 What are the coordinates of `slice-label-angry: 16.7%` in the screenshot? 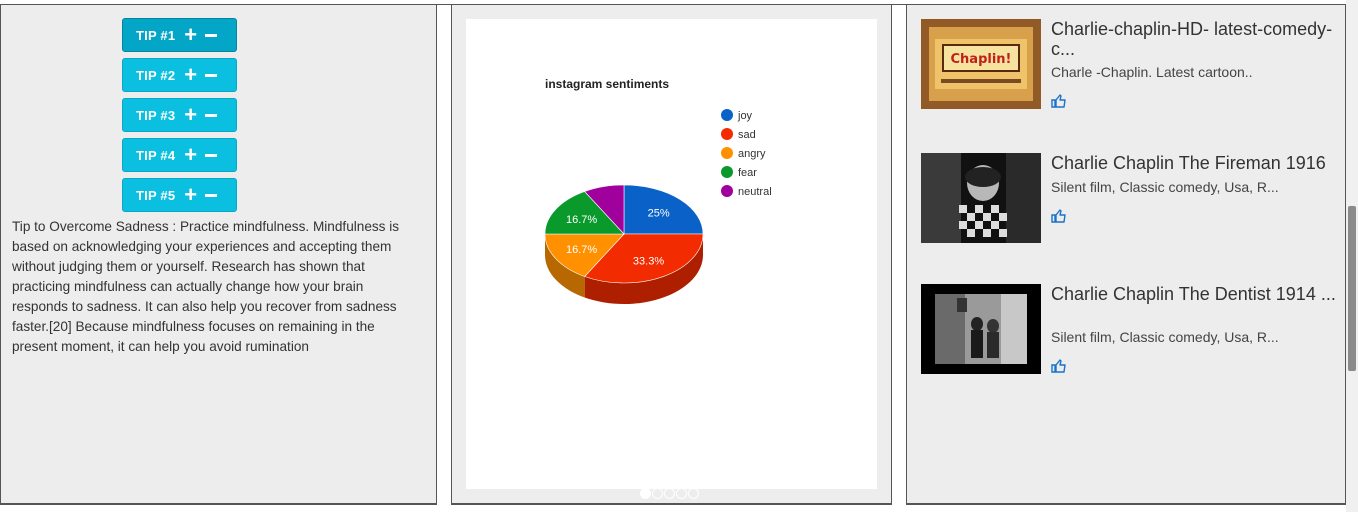 It's located at (581, 250).